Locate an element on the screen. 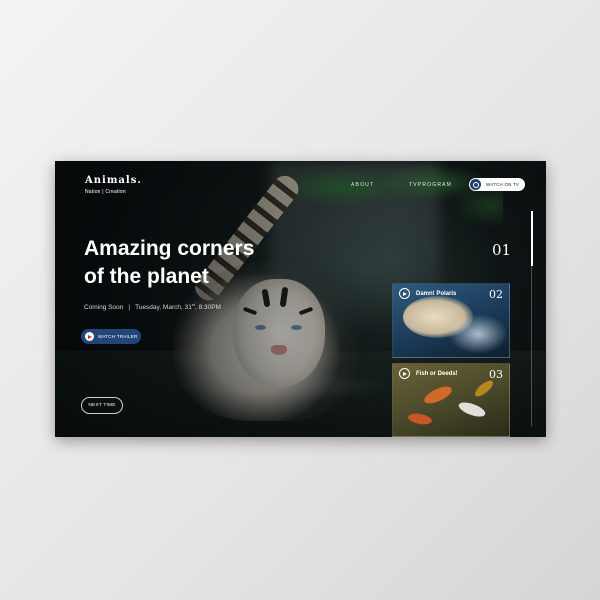 The width and height of the screenshot is (600, 600). tv-circle-icon is located at coordinates (475, 184).